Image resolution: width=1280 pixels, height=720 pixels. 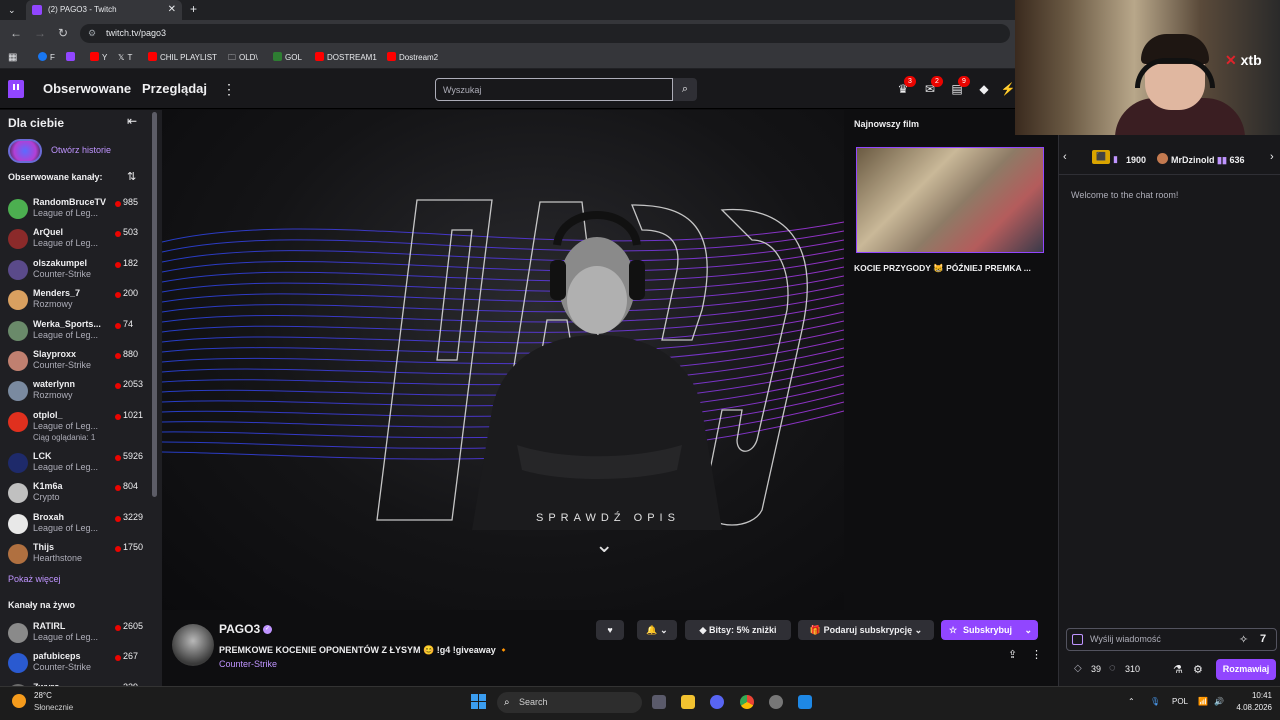 I want to click on microphone-icon: 🎙, so click(x=1155, y=701).